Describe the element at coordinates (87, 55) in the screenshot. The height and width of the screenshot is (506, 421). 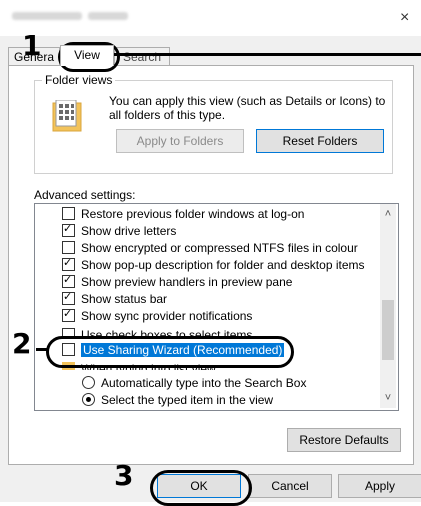
I see `tab-view: View` at that location.